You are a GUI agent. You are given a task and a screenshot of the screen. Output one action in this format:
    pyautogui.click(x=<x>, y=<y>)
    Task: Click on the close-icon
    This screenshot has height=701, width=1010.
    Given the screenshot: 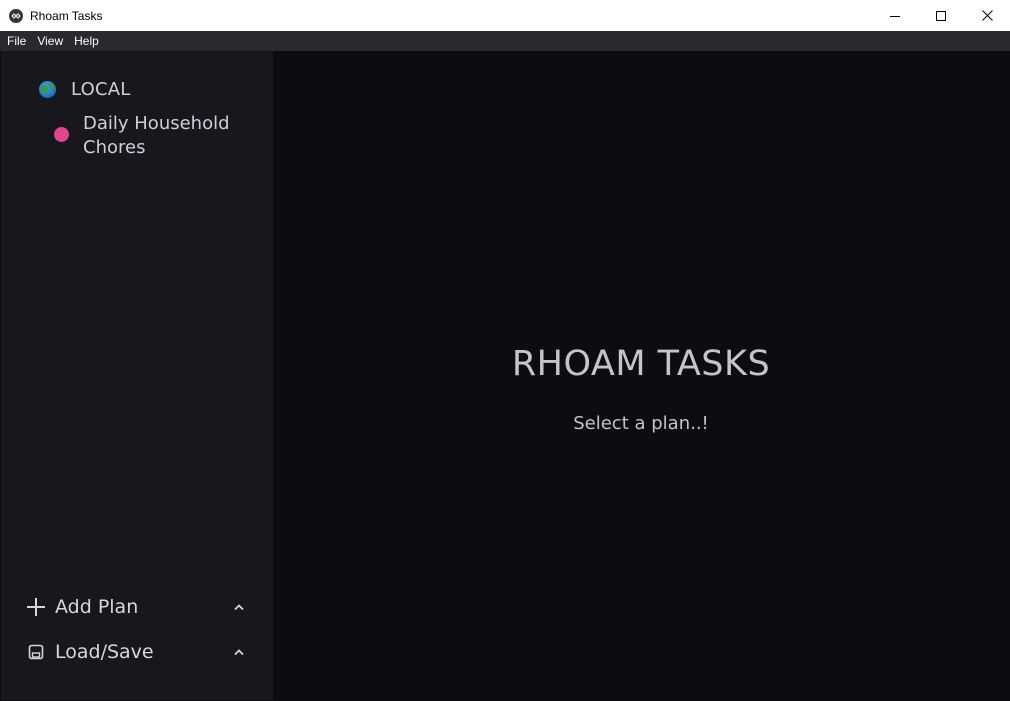 What is the action you would take?
    pyautogui.click(x=987, y=15)
    